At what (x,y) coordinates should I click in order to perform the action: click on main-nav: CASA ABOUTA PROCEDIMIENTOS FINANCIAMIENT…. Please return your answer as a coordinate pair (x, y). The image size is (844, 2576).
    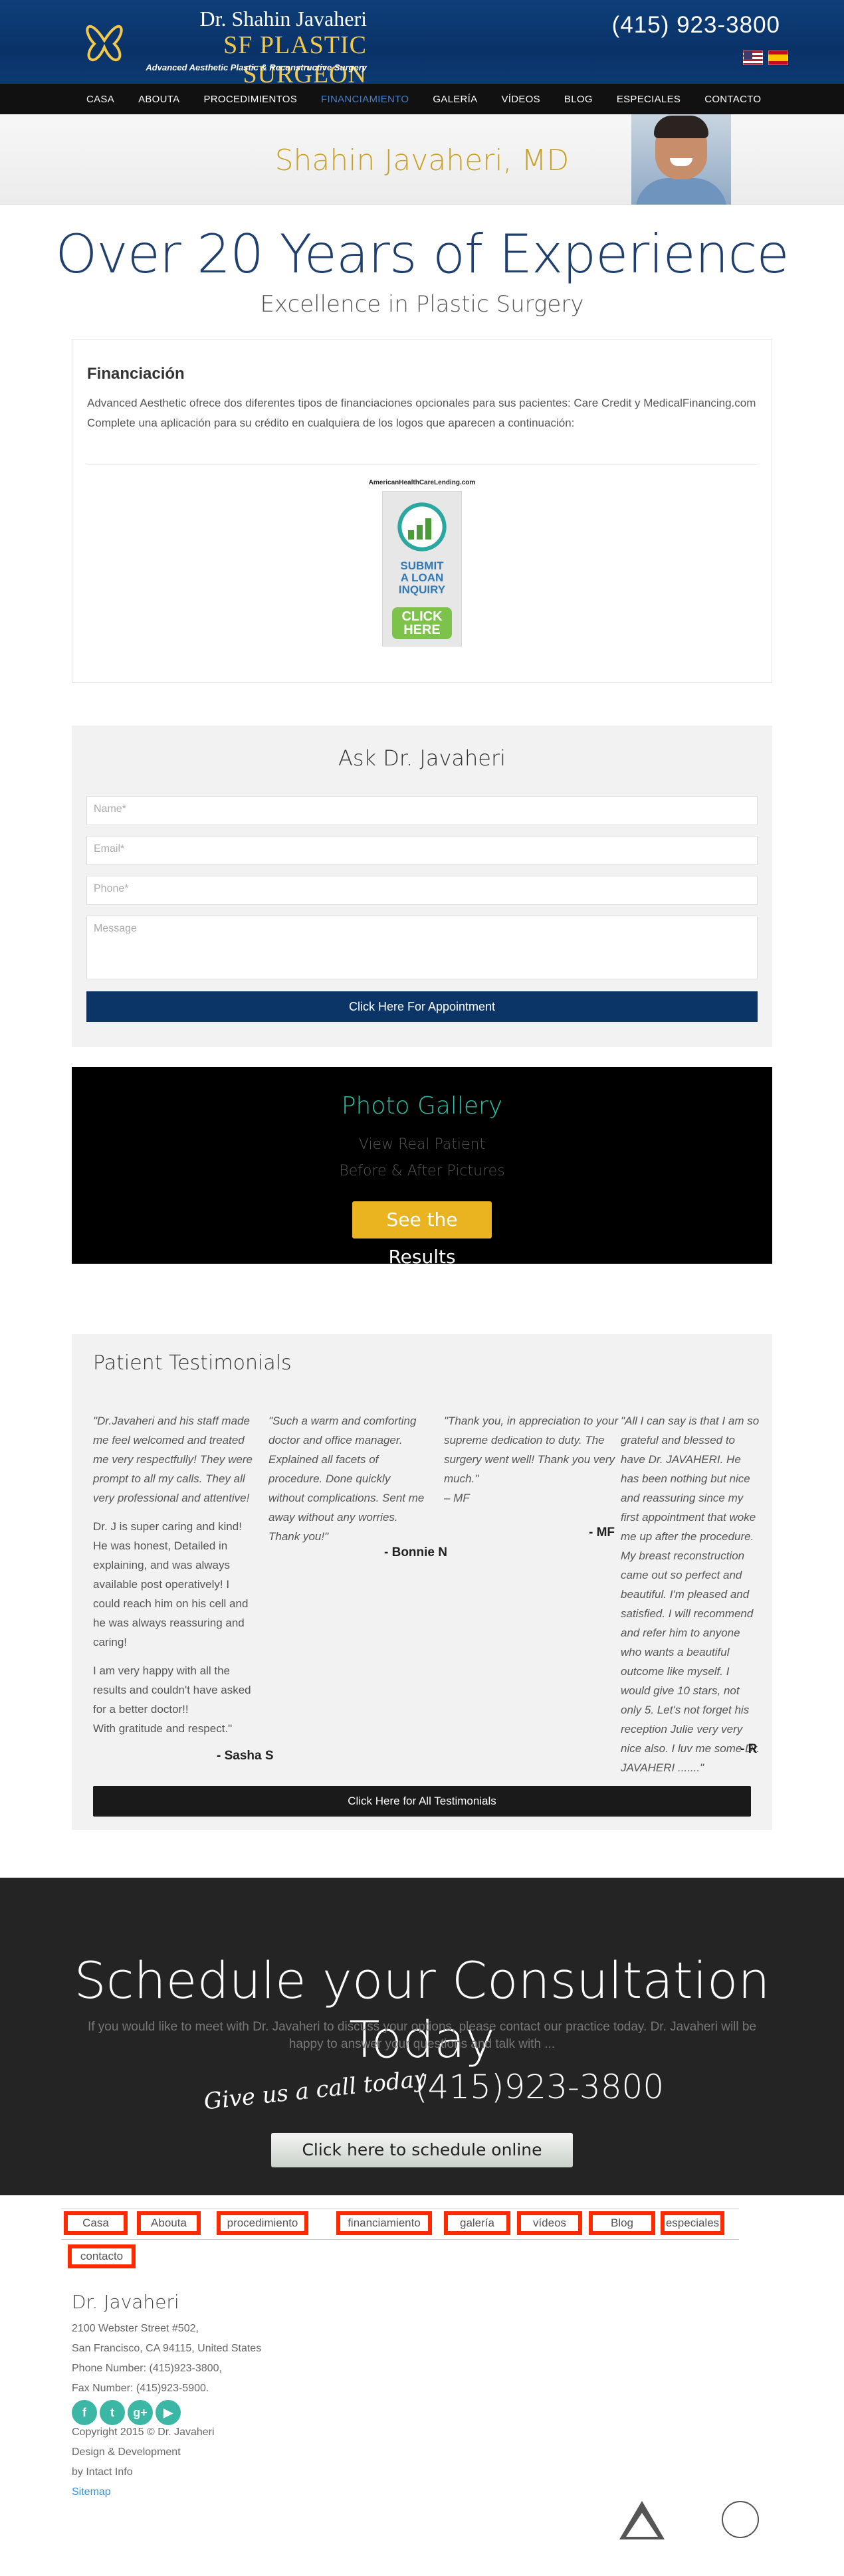
    Looking at the image, I should click on (422, 99).